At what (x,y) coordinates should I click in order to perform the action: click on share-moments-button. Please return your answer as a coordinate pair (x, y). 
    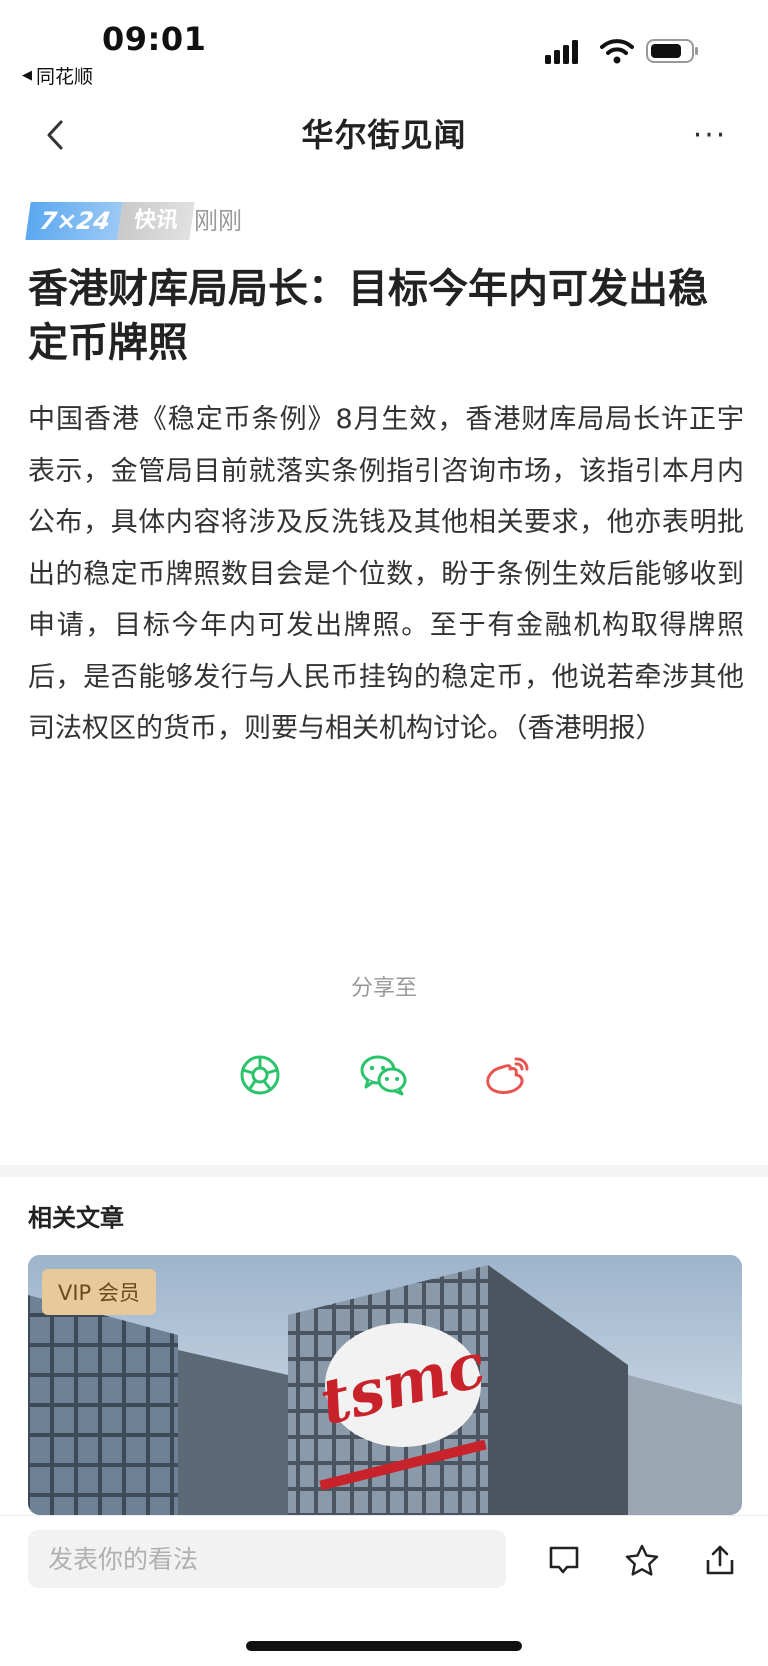
    Looking at the image, I should click on (260, 1075).